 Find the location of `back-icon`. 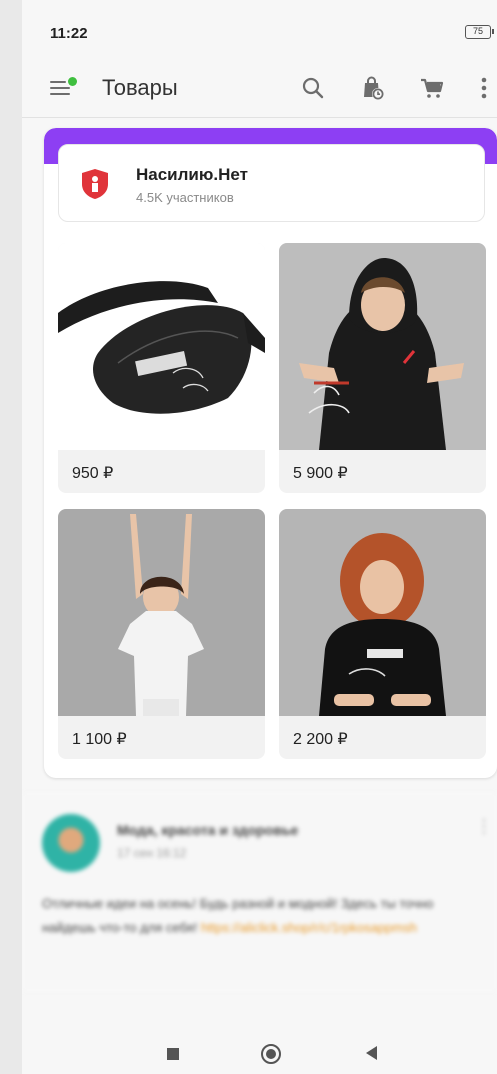

back-icon is located at coordinates (371, 1053).